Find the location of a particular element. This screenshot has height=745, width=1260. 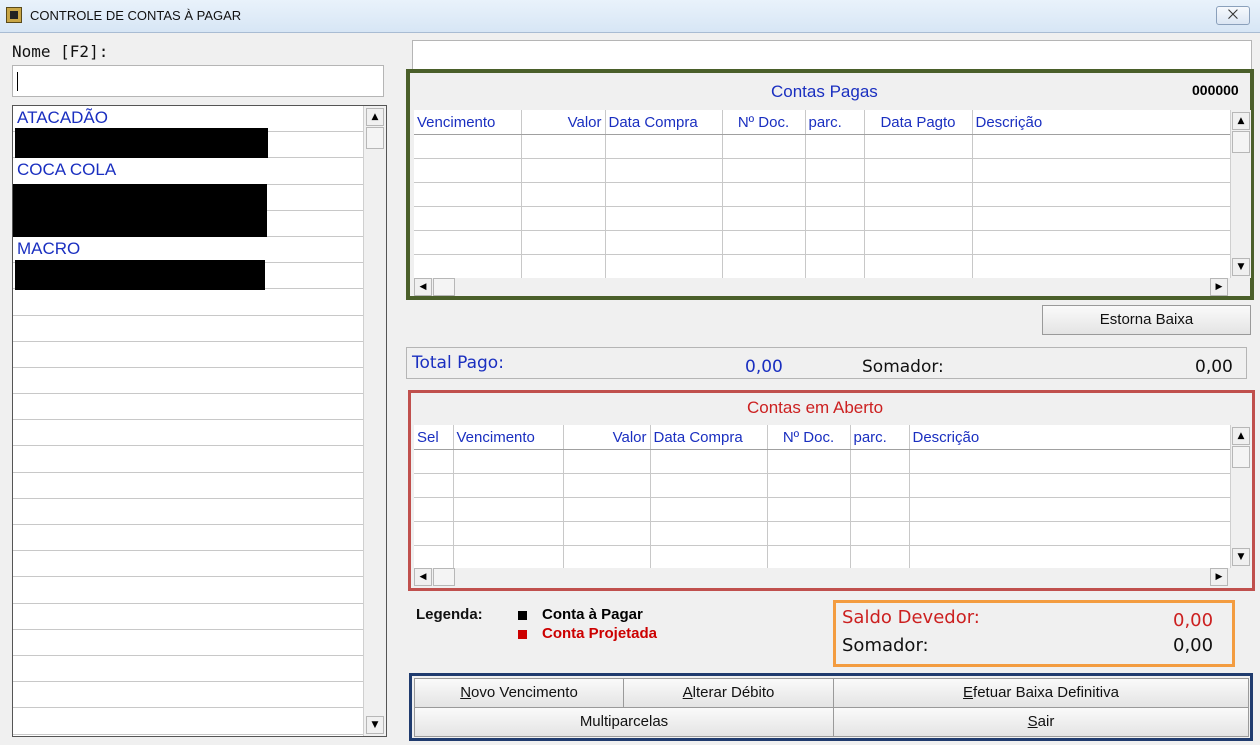

estorna-baixa-button: Estorna Baixa is located at coordinates (1146, 320).